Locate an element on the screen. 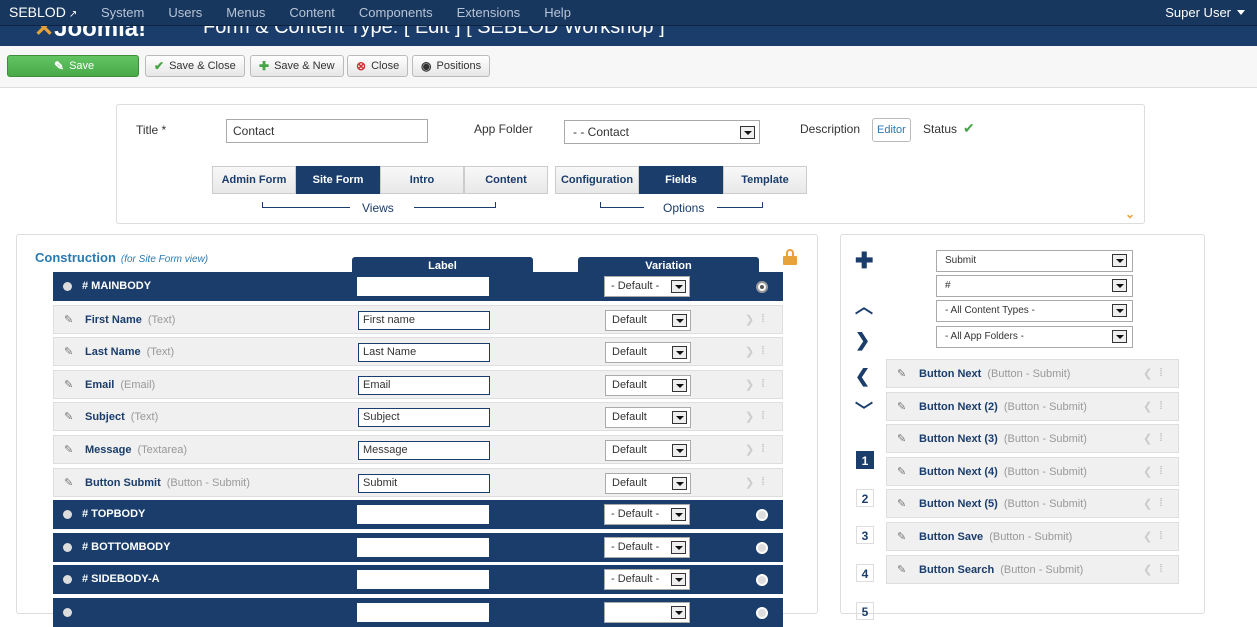  user-menu: Super User is located at coordinates (1205, 12).